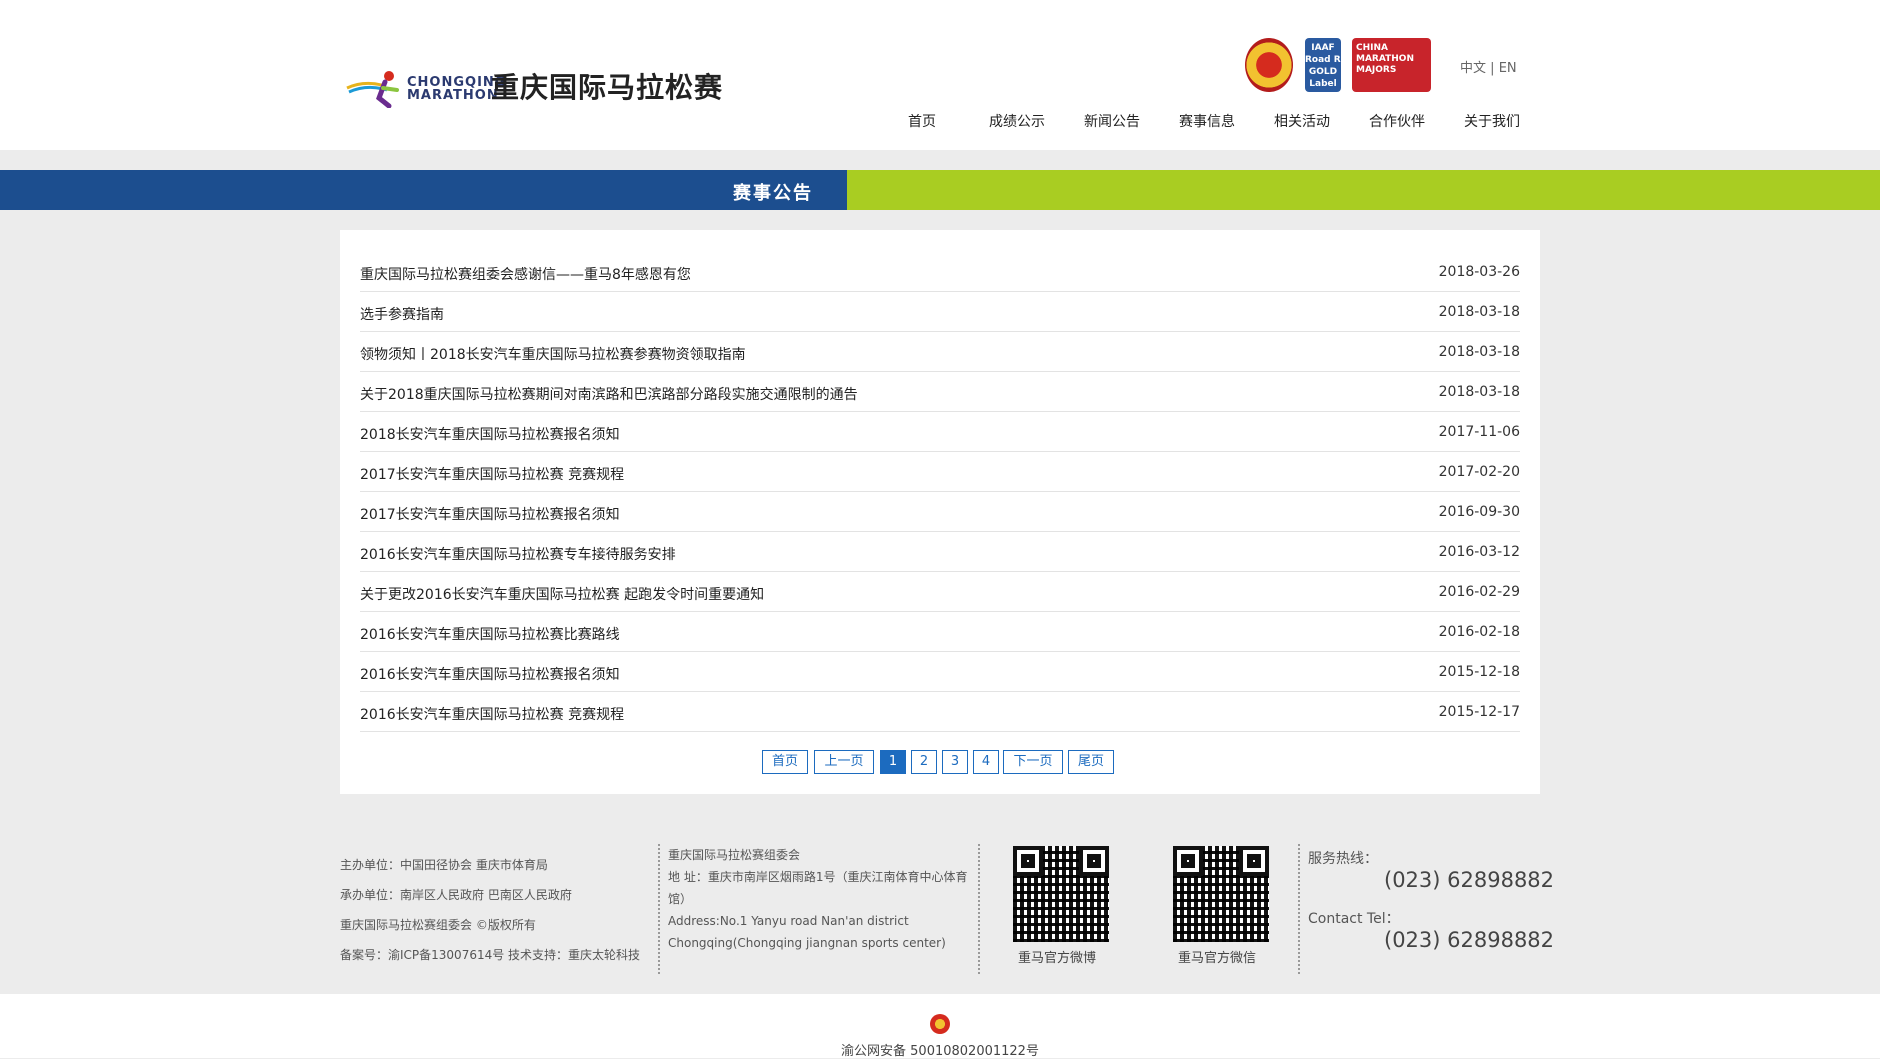 This screenshot has width=1880, height=1059. I want to click on list-item: 2016长安汽车重庆国际马拉松赛 竞赛规程 2015-12-17, so click(940, 712).